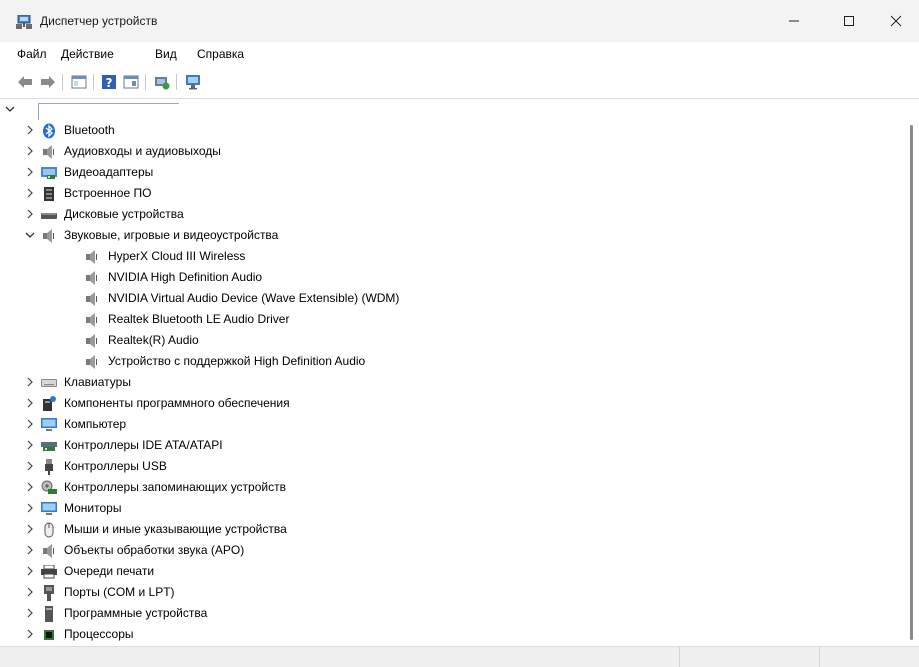  I want to click on tree-category: Контроллеры USB, so click(450, 466).